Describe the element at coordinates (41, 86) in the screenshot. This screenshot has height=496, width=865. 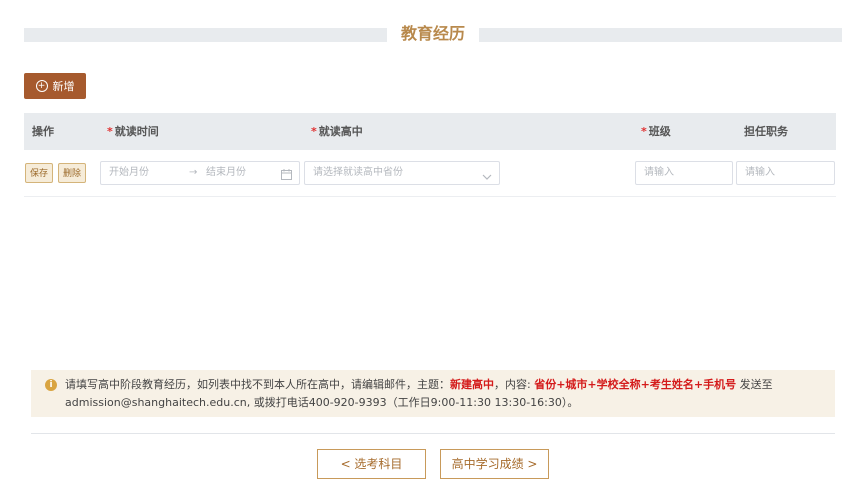
I see `plus-circle-icon: +` at that location.